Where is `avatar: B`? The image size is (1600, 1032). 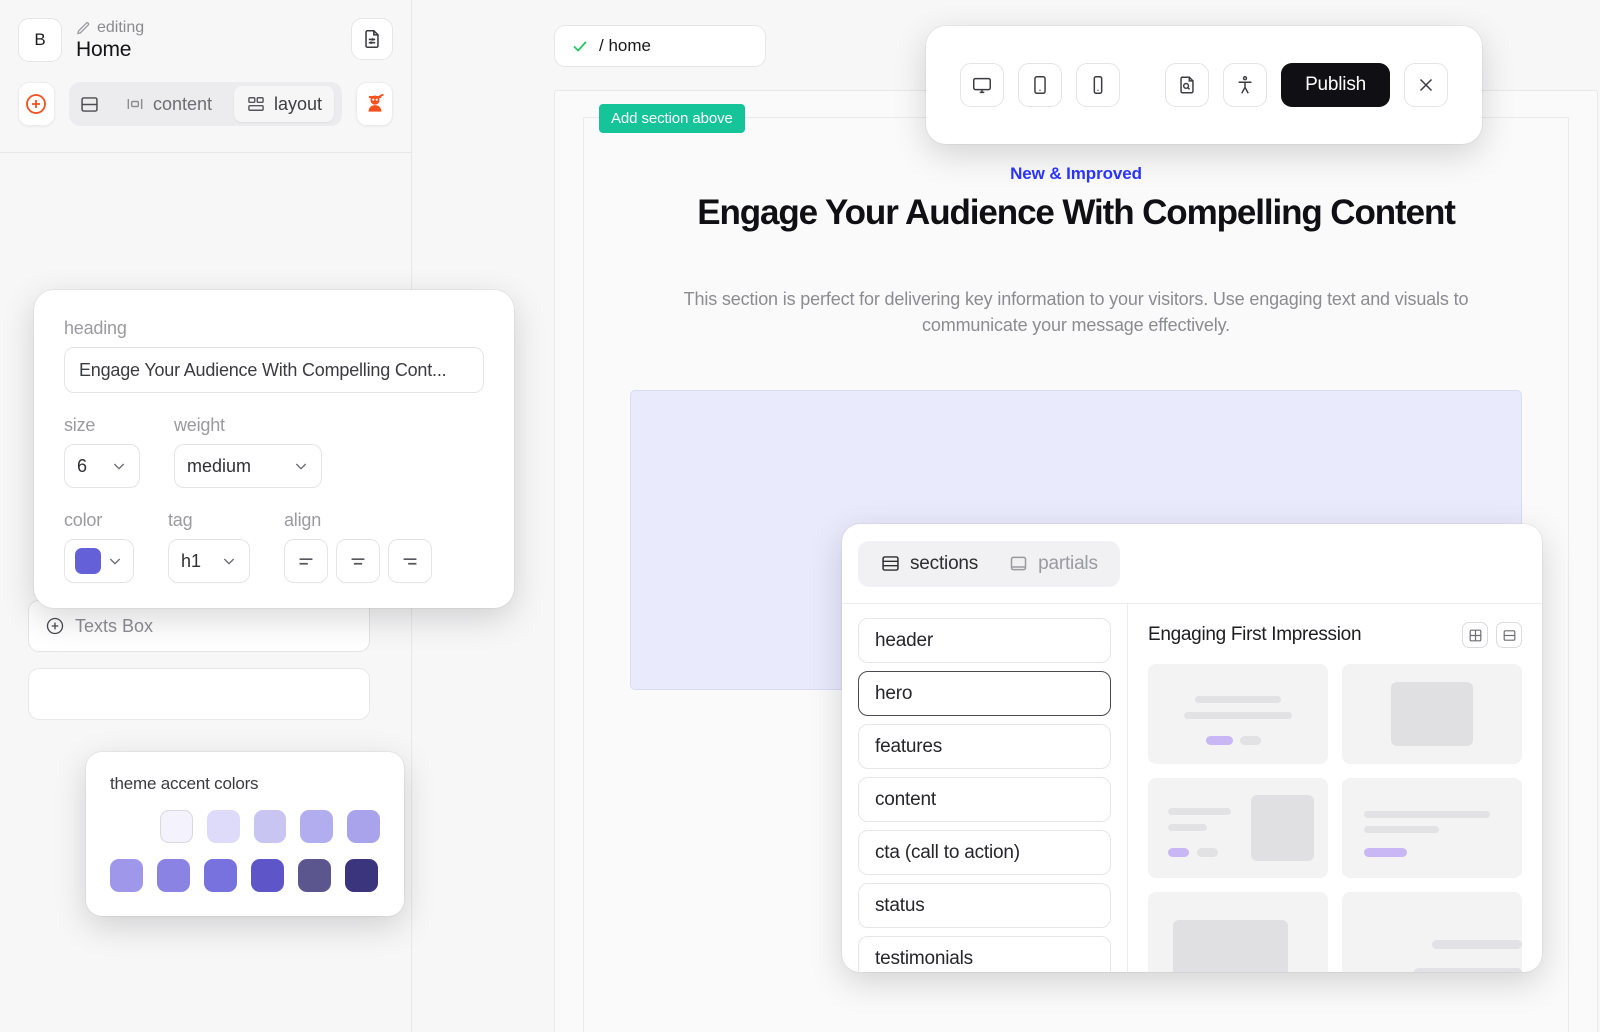
avatar: B is located at coordinates (40, 40).